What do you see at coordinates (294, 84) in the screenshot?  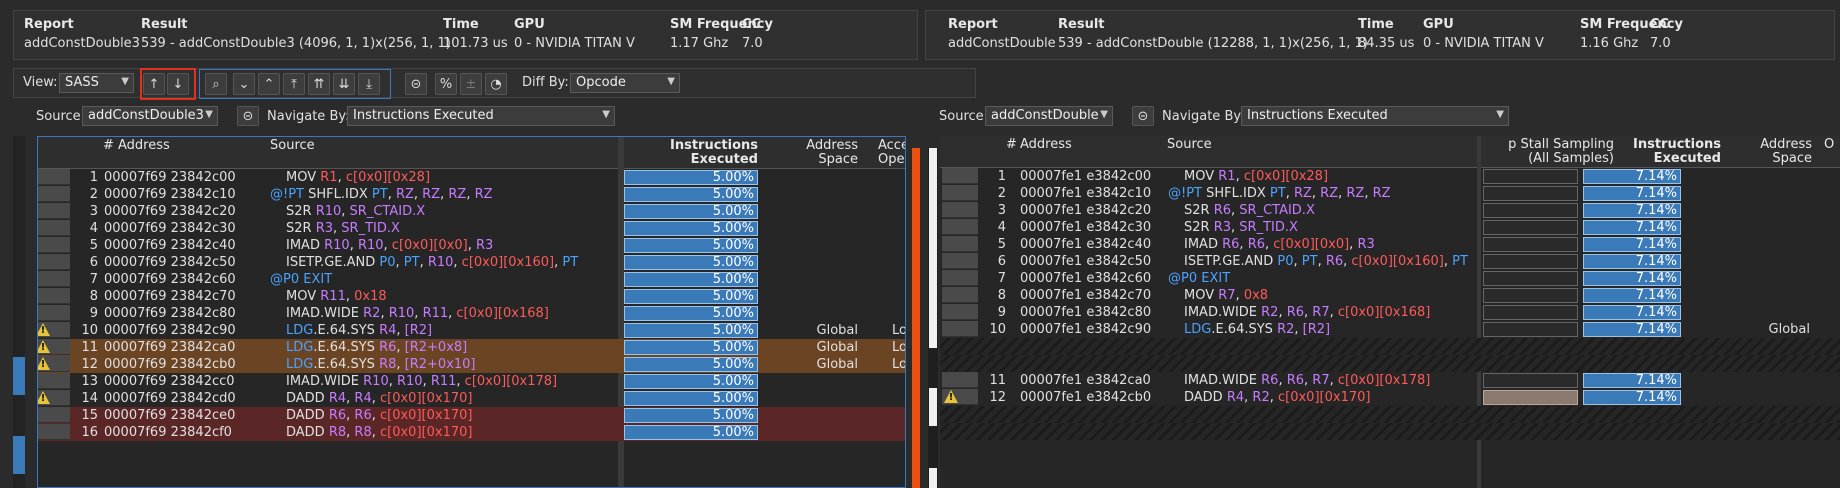 I see `scroll-top-button: ⤒` at bounding box center [294, 84].